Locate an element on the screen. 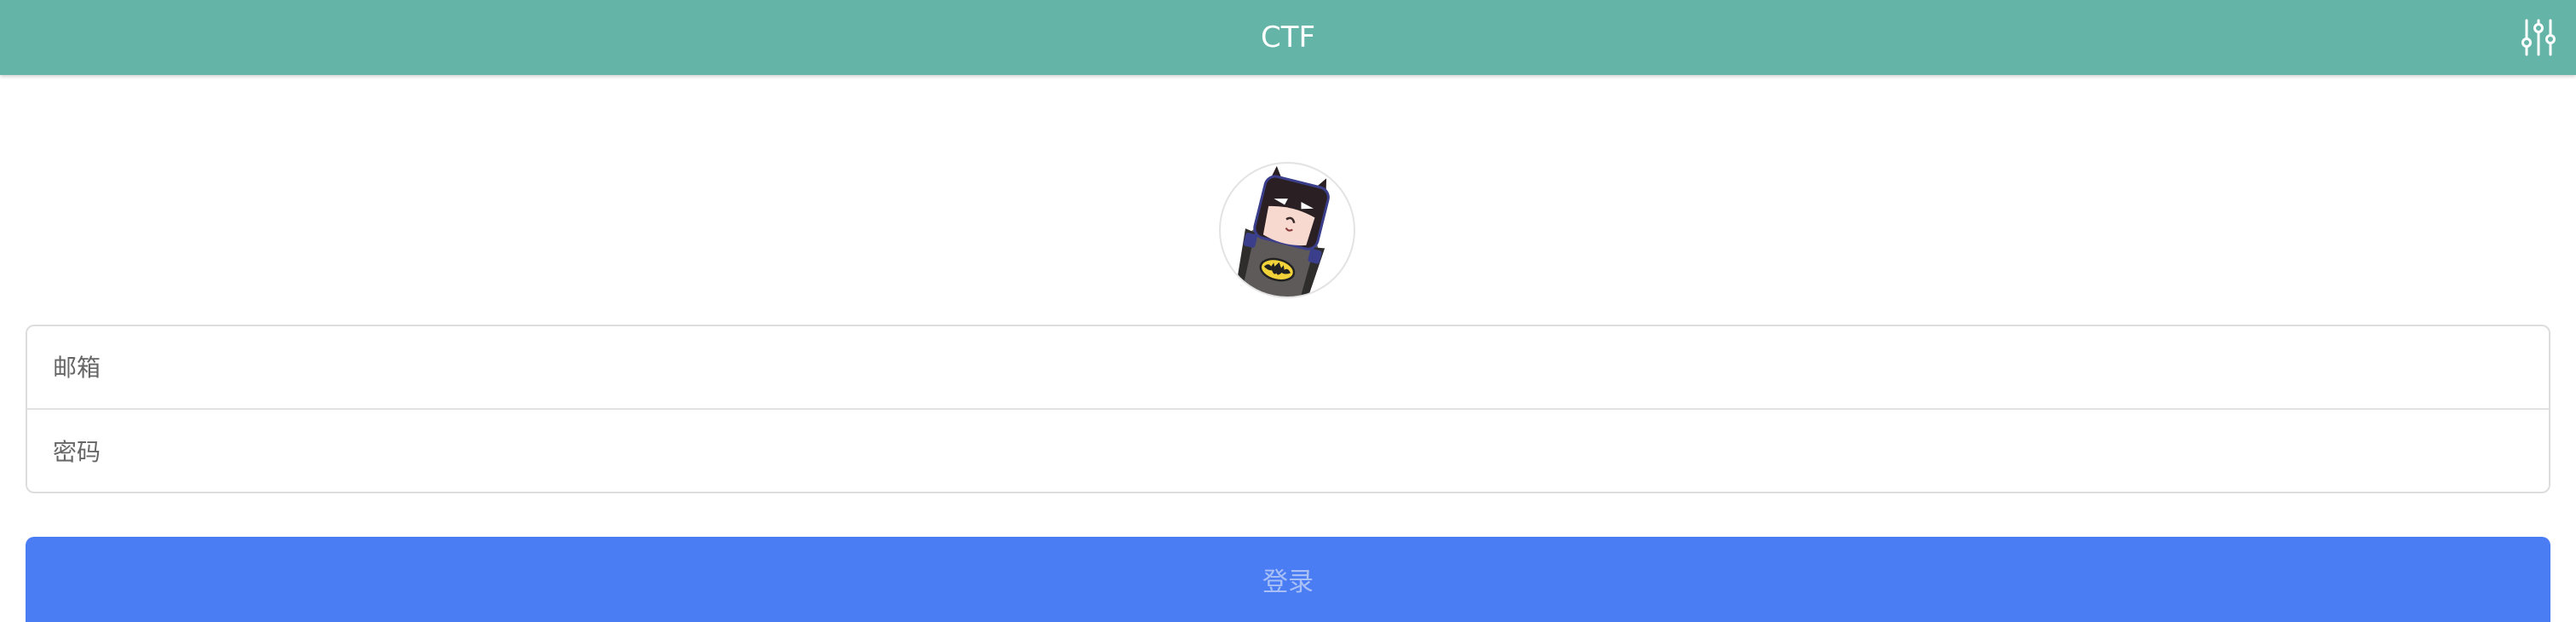  email-row is located at coordinates (1288, 368).